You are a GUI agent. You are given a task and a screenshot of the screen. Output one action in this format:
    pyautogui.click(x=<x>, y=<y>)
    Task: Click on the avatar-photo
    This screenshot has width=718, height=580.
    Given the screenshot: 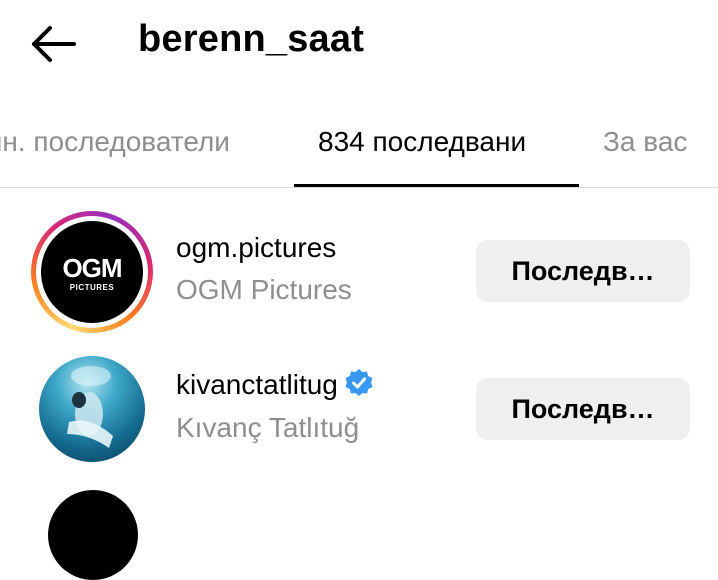 What is the action you would take?
    pyautogui.click(x=90, y=407)
    